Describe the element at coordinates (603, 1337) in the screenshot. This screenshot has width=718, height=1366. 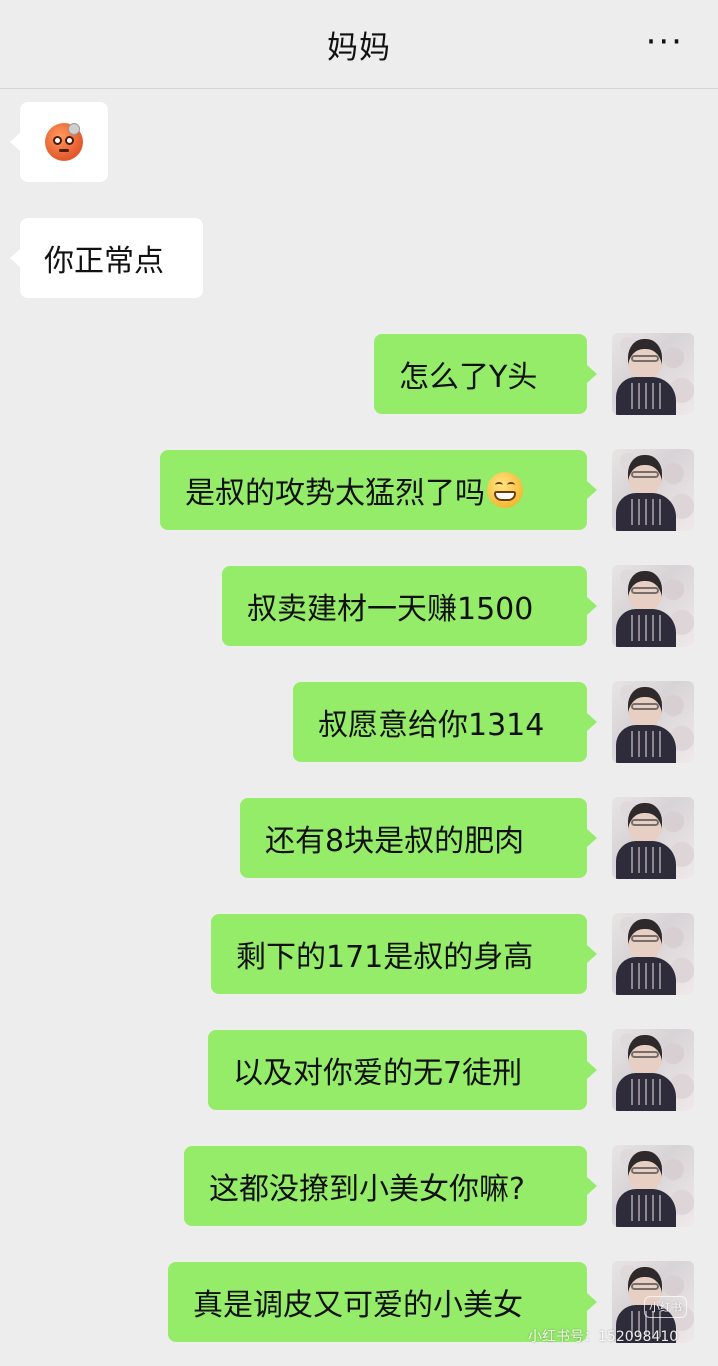
I see `watermark-text: 小红书号：152098410` at that location.